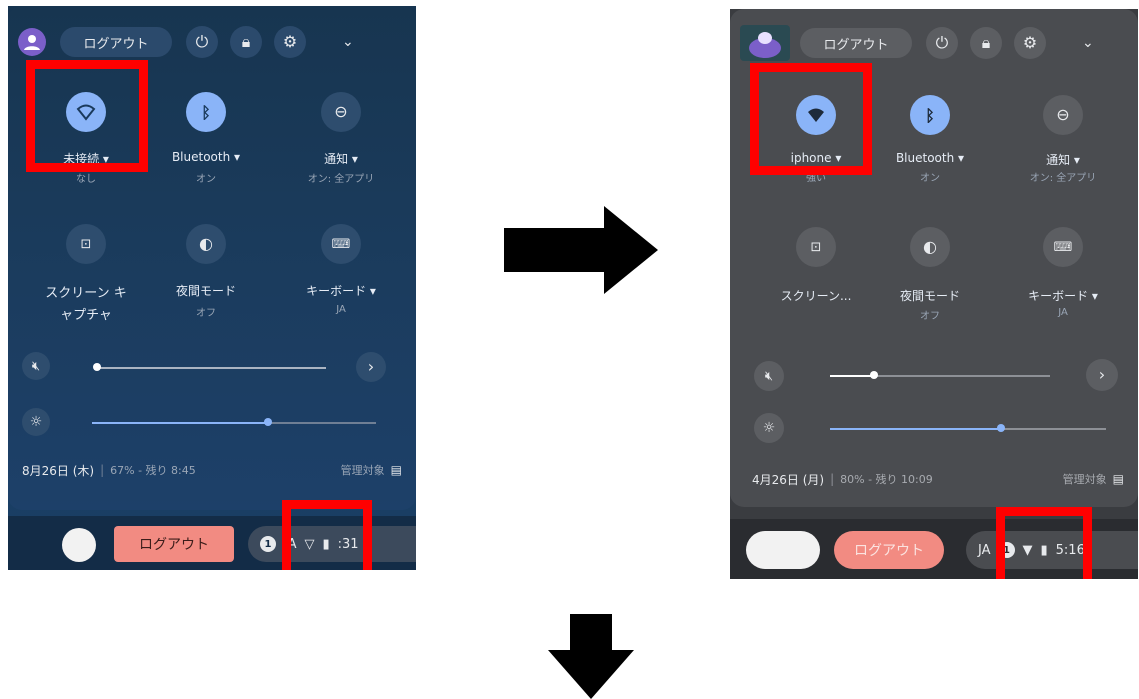 This screenshot has width=1139, height=699. Describe the element at coordinates (984, 550) in the screenshot. I see `ime-indicator: JA` at that location.